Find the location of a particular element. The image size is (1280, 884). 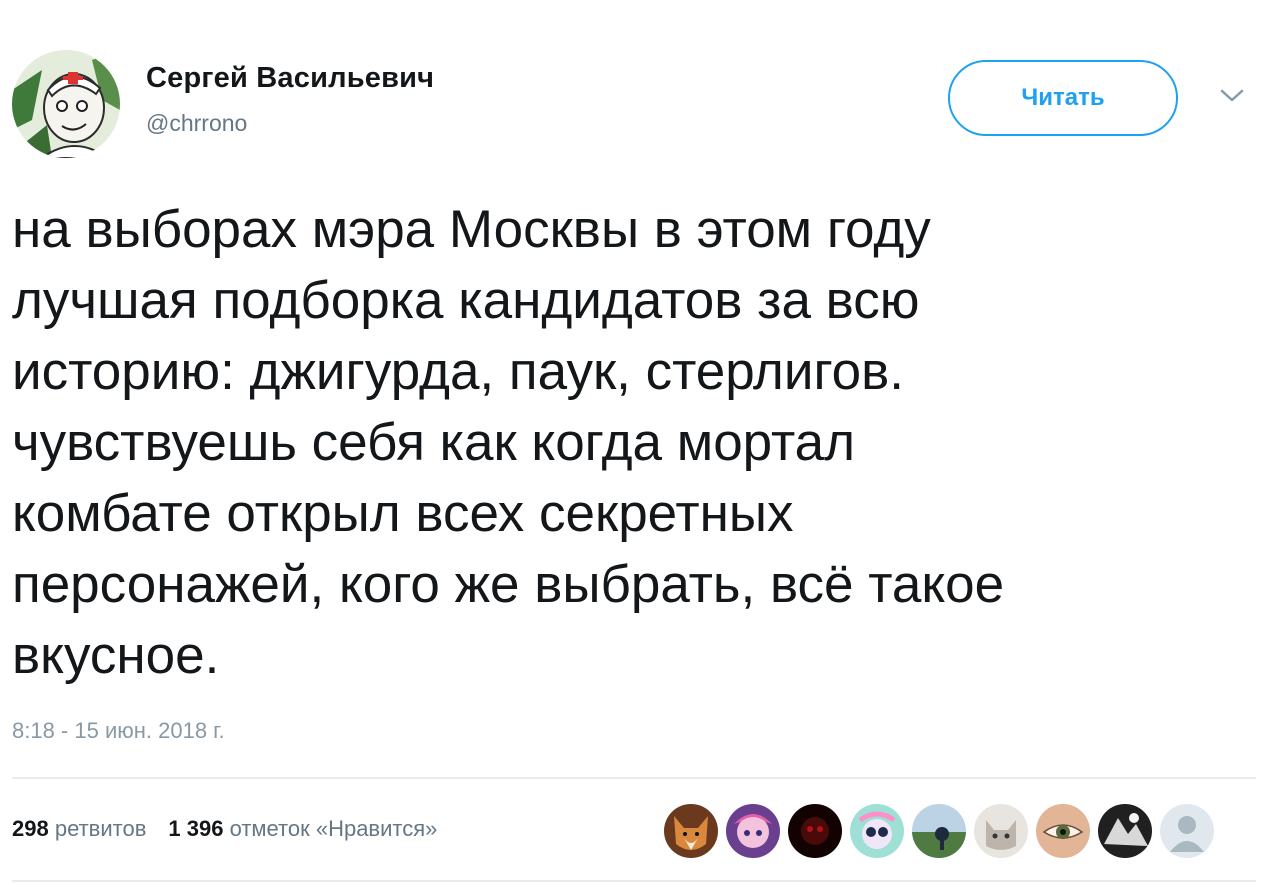

bw-avatar-icon is located at coordinates (1125, 831).